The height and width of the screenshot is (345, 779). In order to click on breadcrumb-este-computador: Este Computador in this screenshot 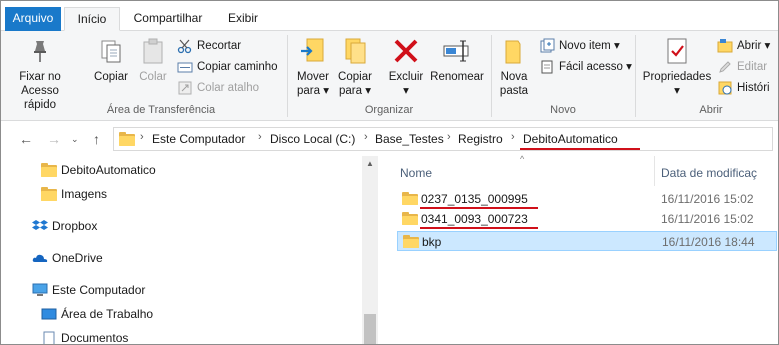, I will do `click(198, 139)`.